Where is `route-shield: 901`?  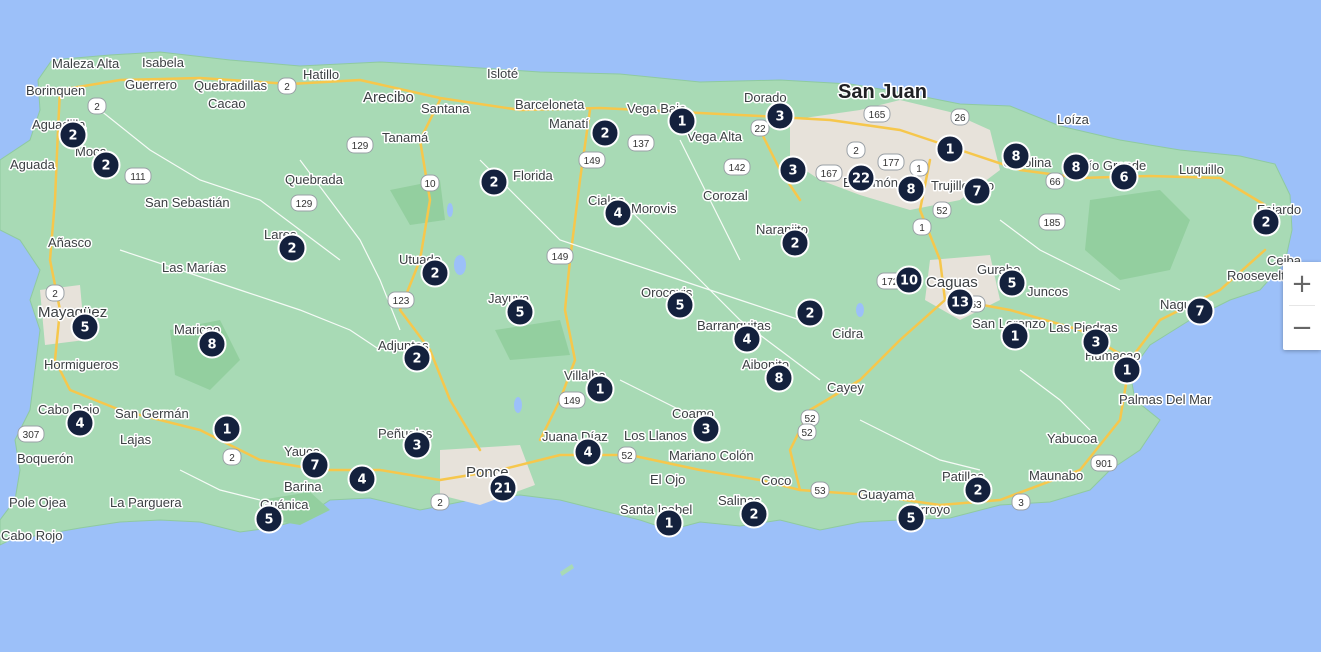
route-shield: 901 is located at coordinates (1104, 463).